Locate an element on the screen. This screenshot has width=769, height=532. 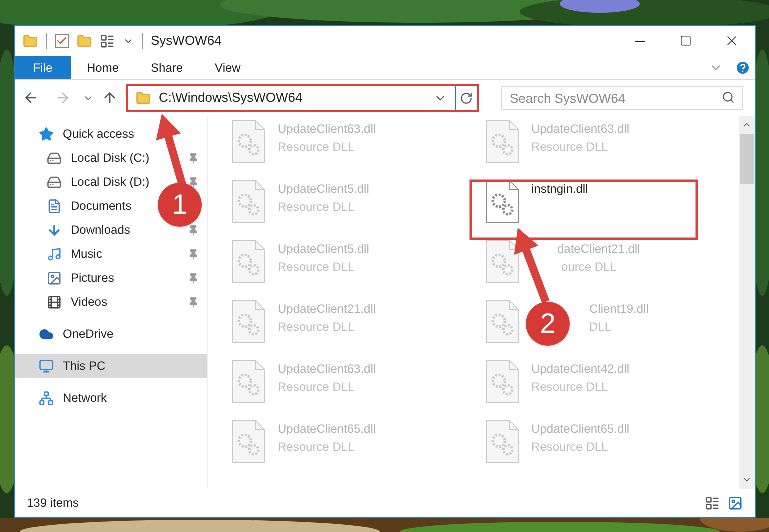
minimize-icon is located at coordinates (640, 41).